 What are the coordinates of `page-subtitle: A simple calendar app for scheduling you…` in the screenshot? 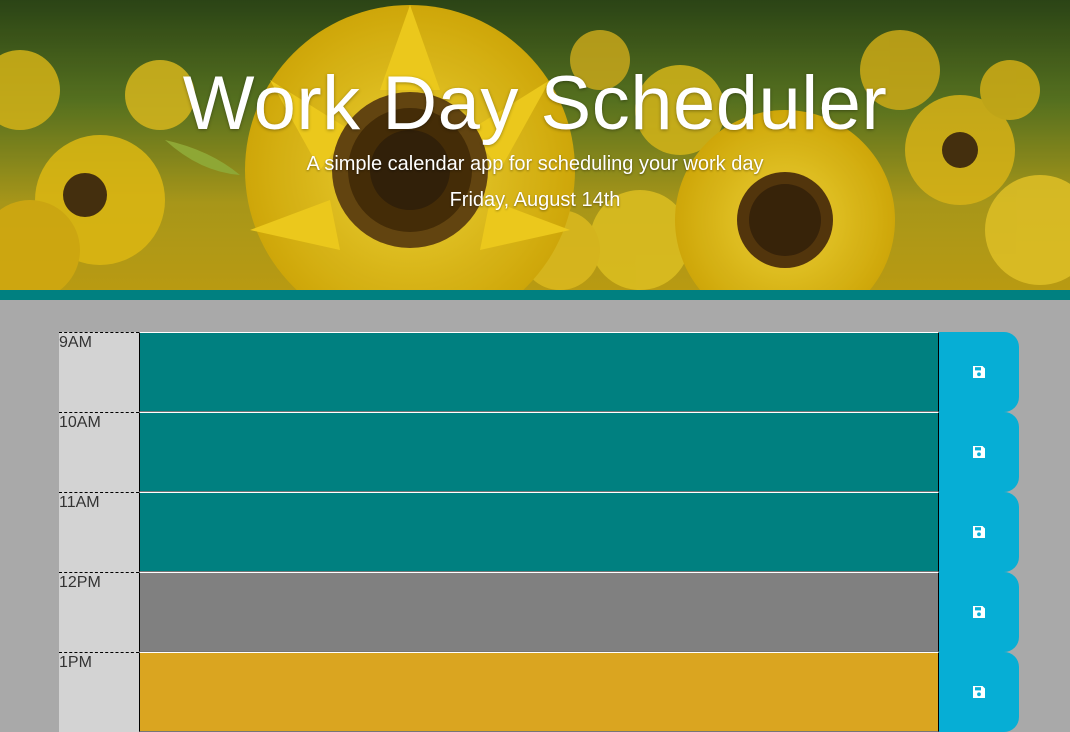 It's located at (535, 164).